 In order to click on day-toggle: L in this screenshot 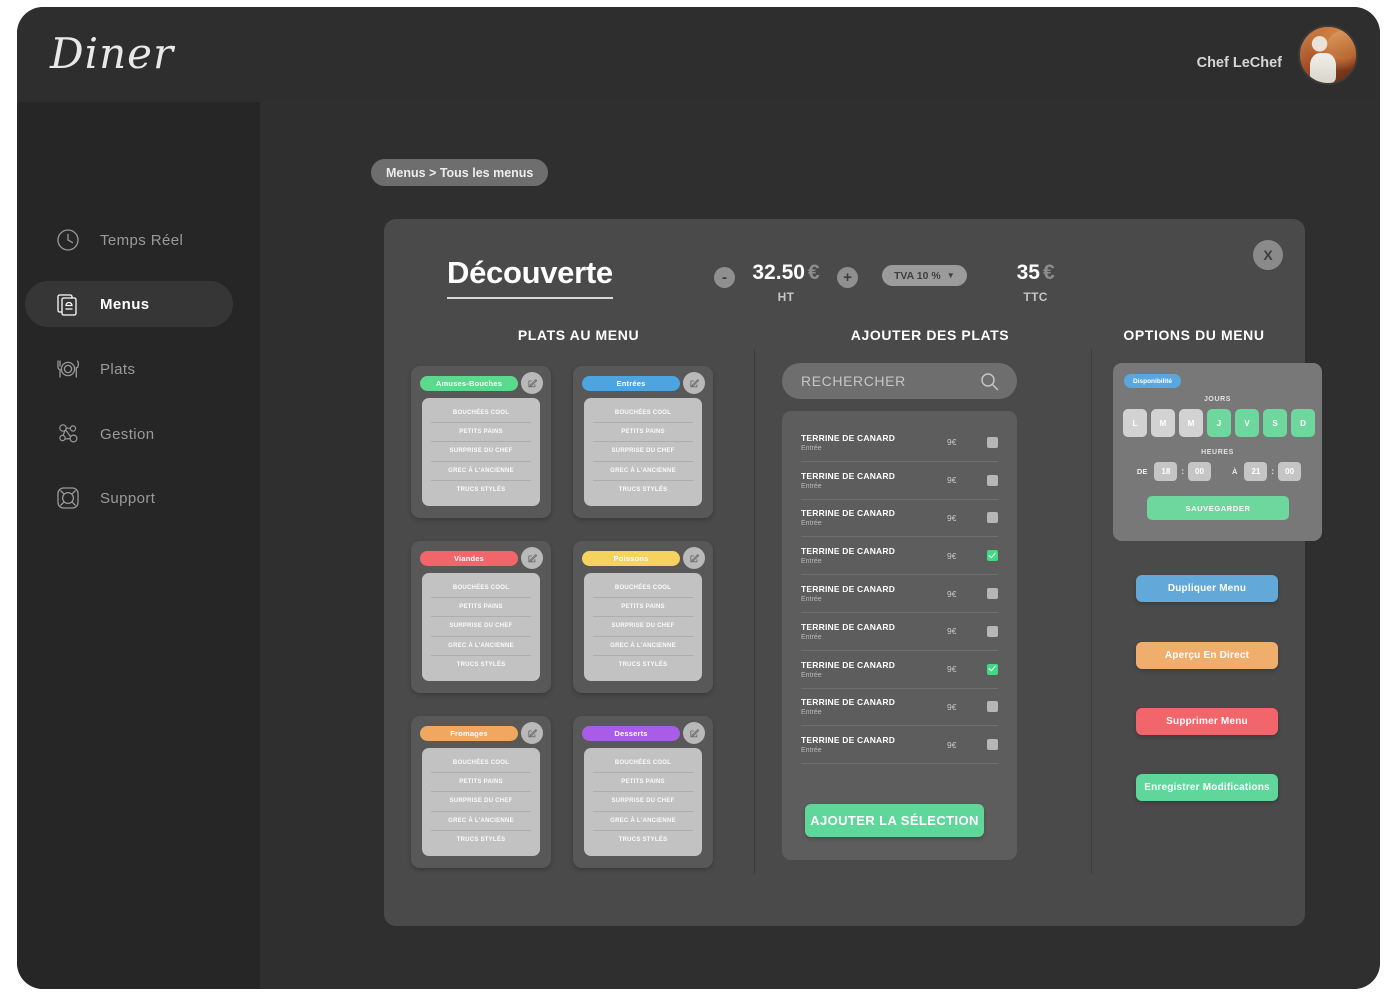, I will do `click(1135, 423)`.